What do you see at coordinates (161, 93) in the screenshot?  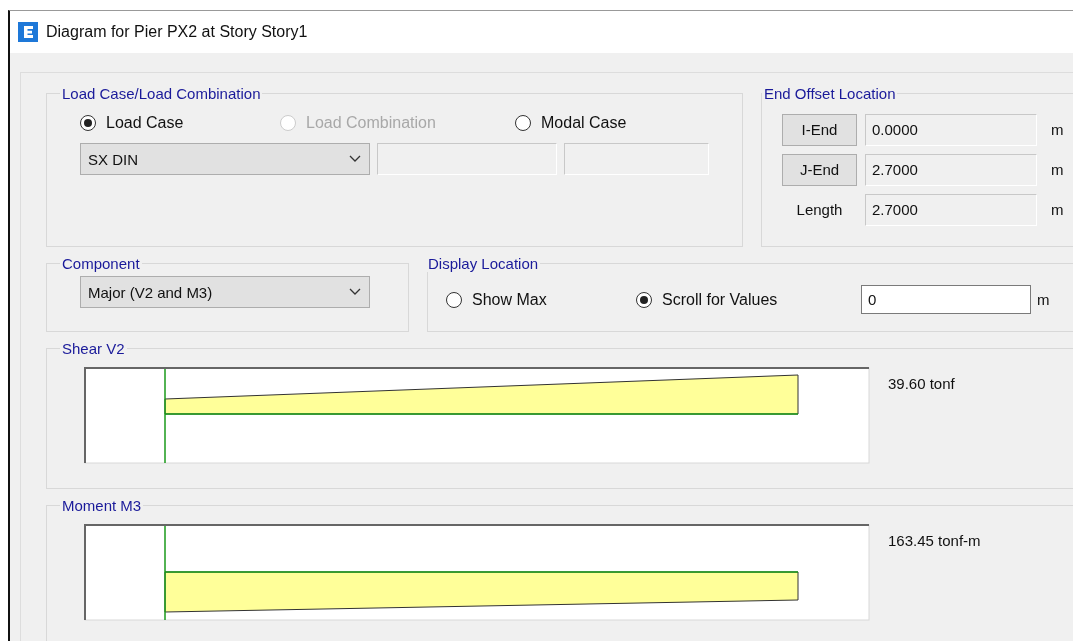 I see `group-title: Load Case/Load Combination` at bounding box center [161, 93].